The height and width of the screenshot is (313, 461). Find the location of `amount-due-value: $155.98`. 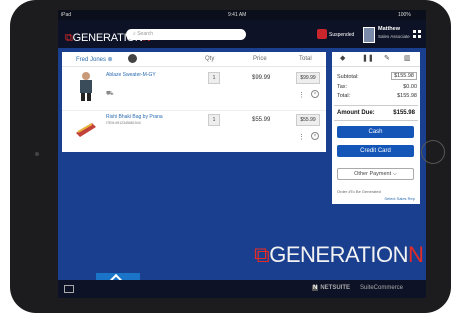

amount-due-value: $155.98 is located at coordinates (404, 113).